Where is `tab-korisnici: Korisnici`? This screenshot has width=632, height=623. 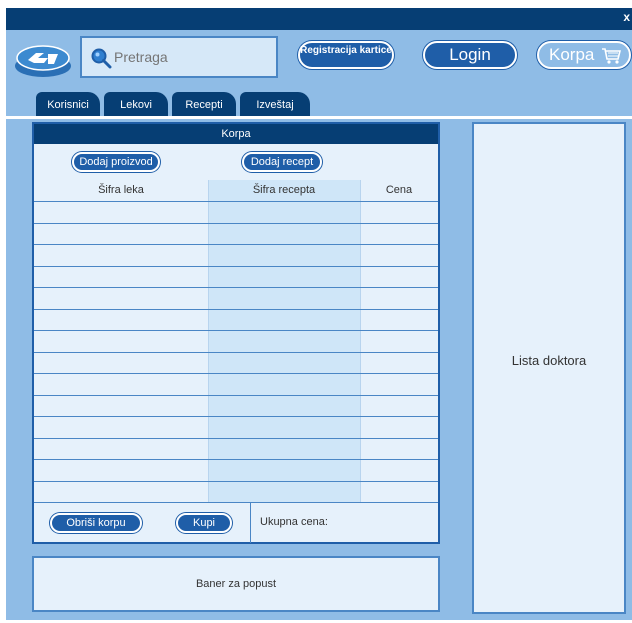
tab-korisnici: Korisnici is located at coordinates (68, 104).